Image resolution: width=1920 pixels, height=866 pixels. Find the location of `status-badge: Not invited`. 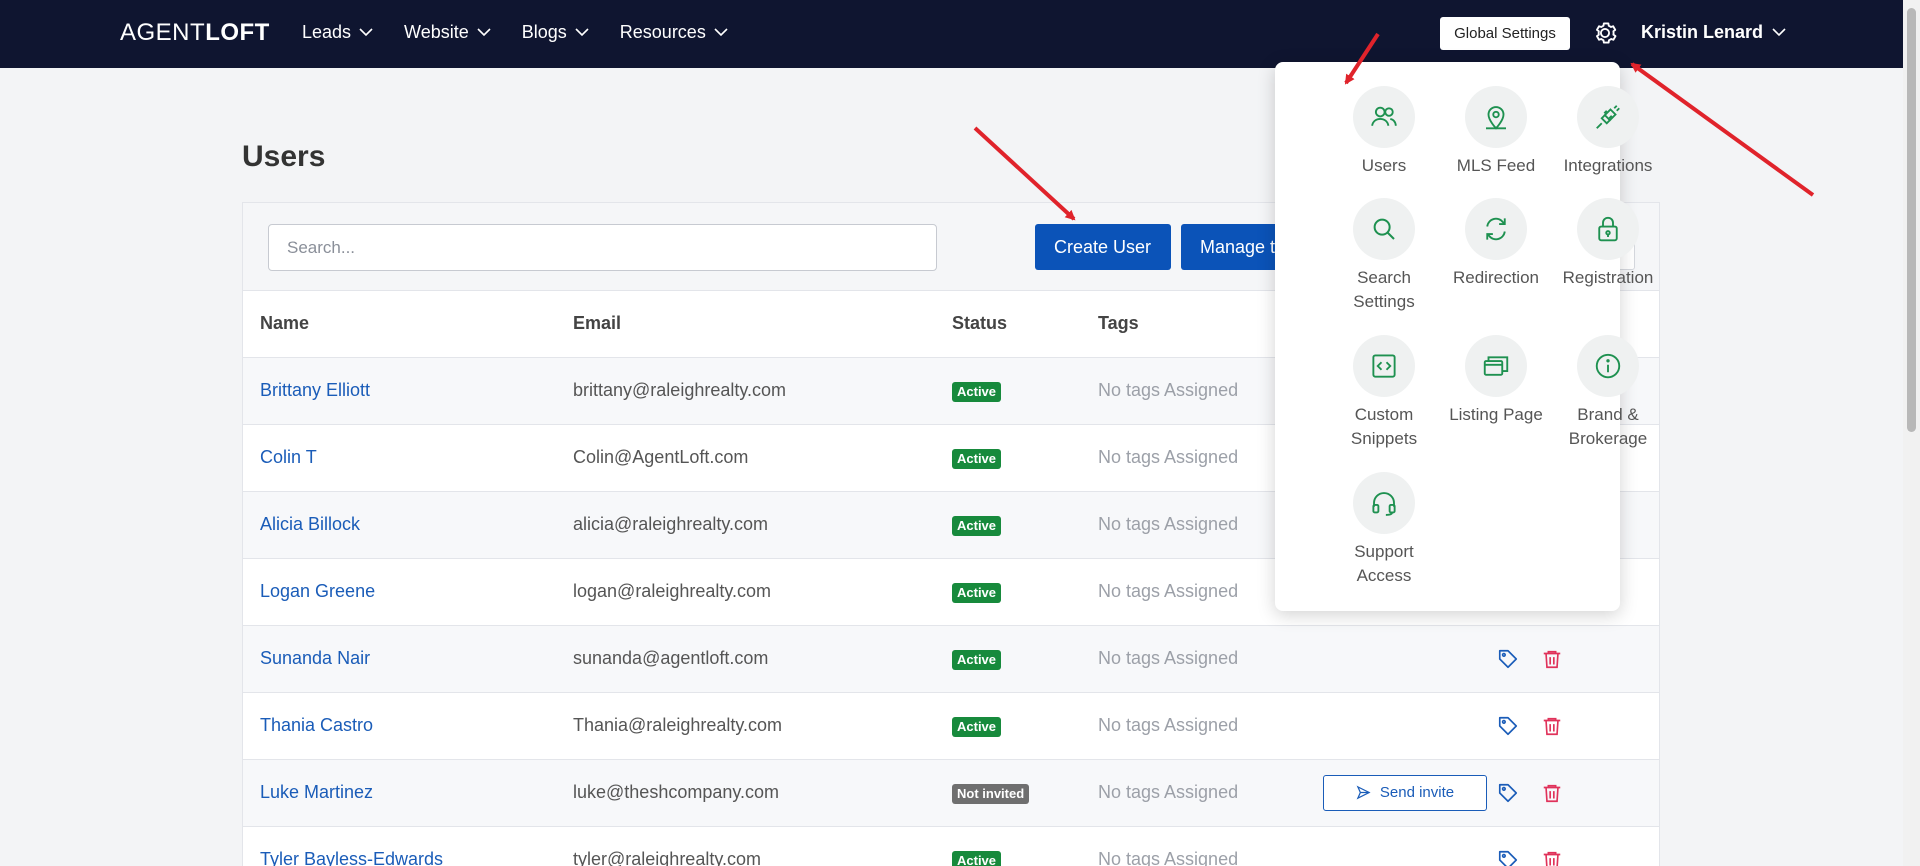

status-badge: Not invited is located at coordinates (991, 793).